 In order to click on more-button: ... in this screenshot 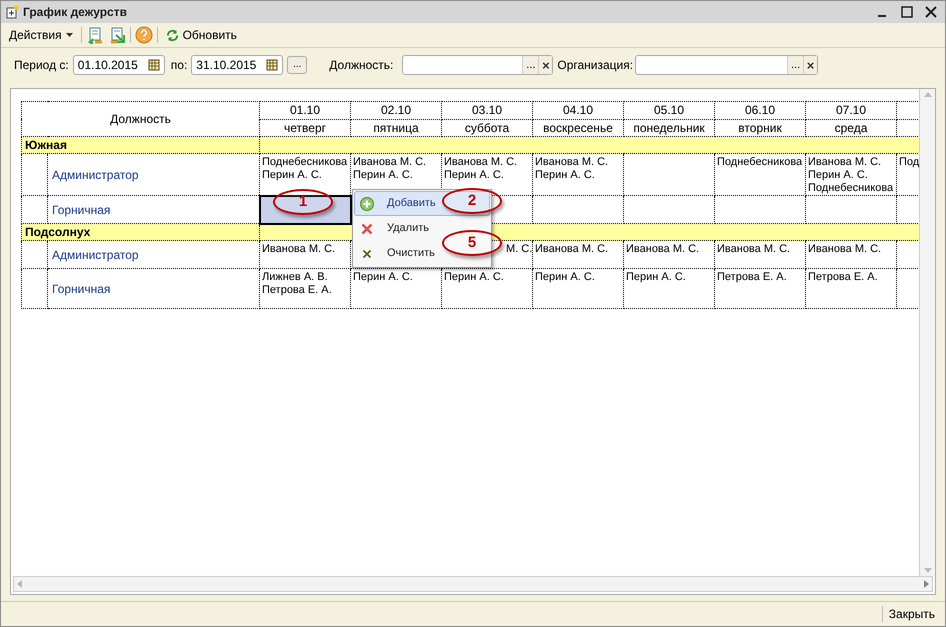, I will do `click(297, 65)`.